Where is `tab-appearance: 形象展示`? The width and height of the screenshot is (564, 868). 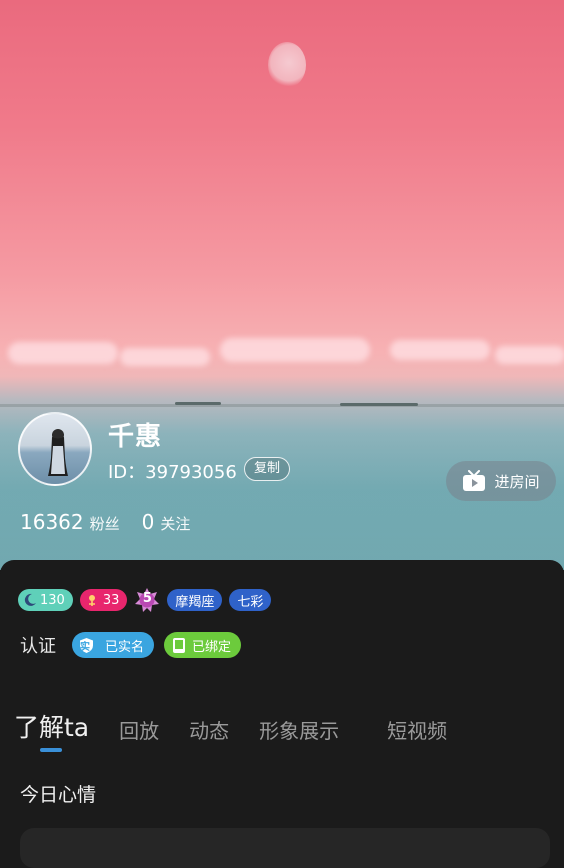
tab-appearance: 形象展示 is located at coordinates (299, 729).